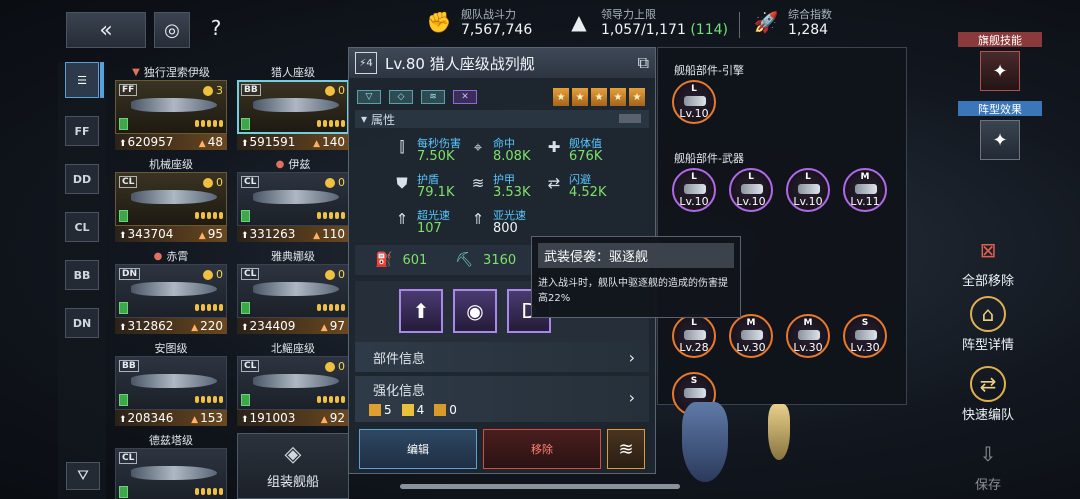 The height and width of the screenshot is (499, 1080). I want to click on save-button: ⇩ 保存, so click(988, 464).